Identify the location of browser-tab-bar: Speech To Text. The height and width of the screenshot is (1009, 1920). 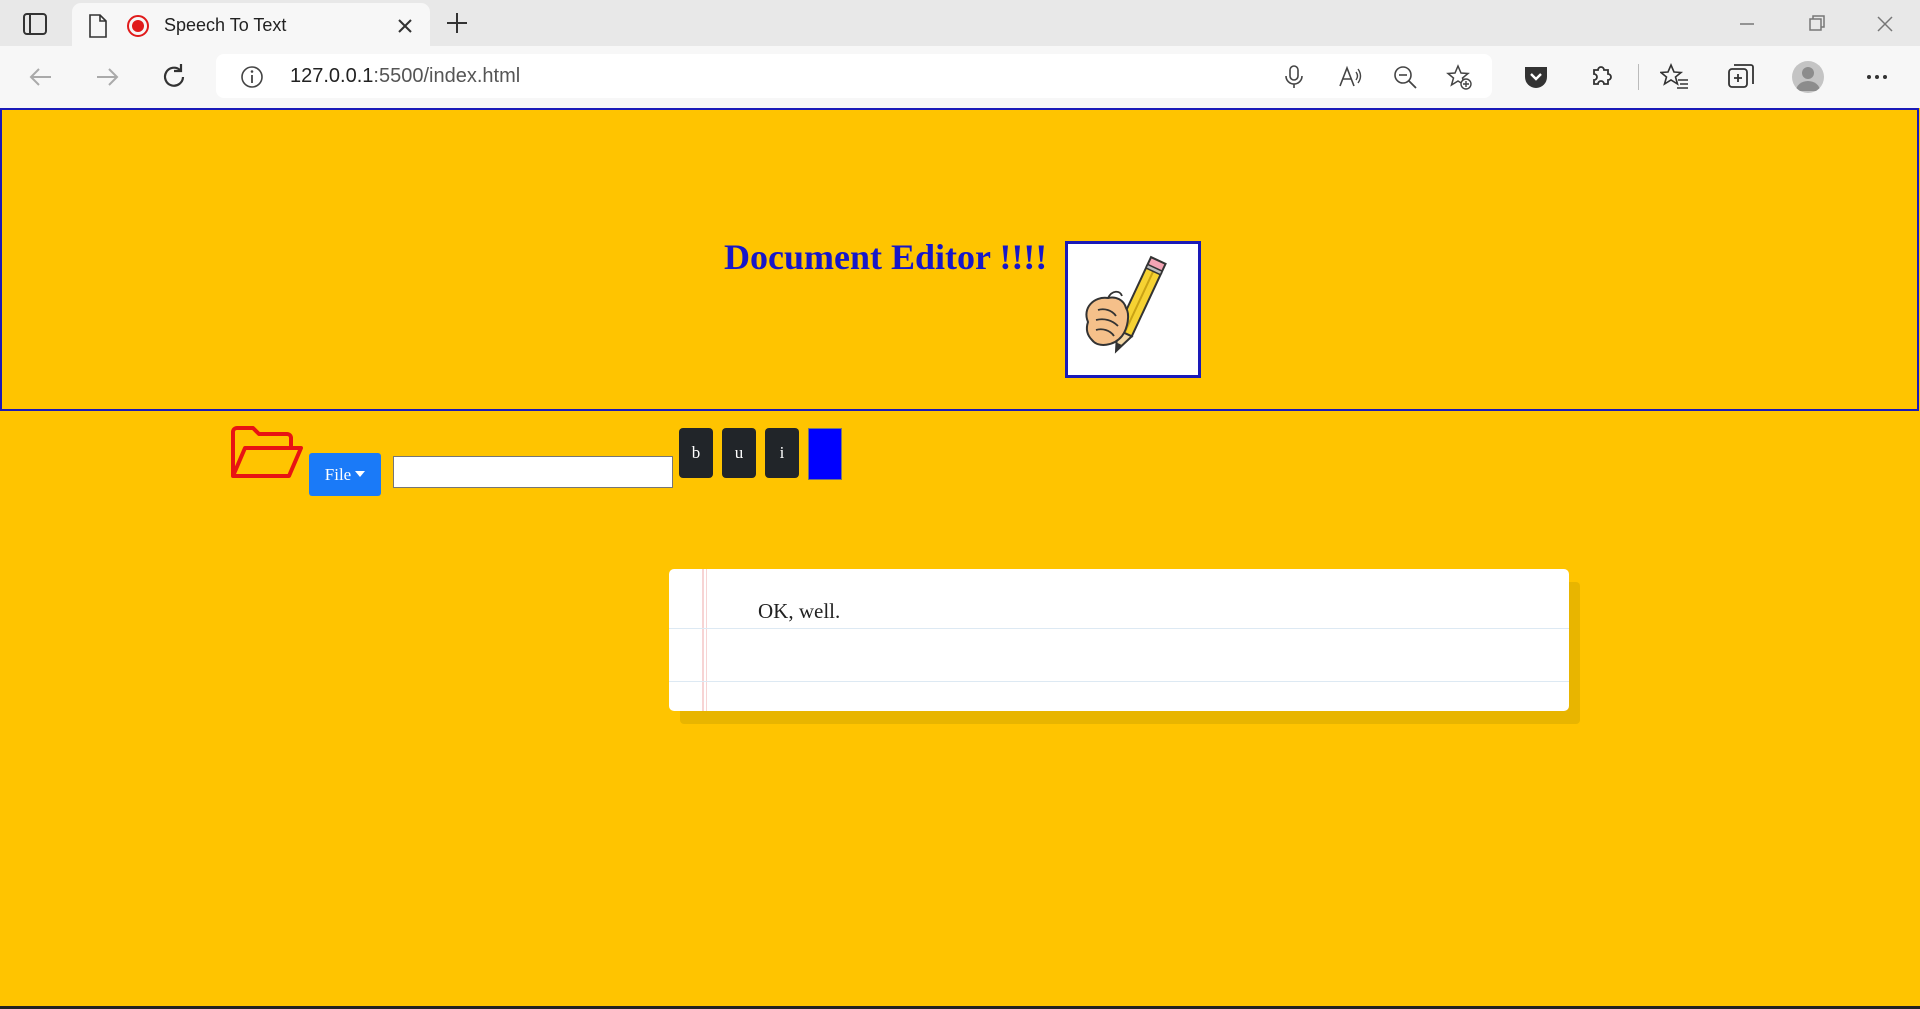
(960, 24).